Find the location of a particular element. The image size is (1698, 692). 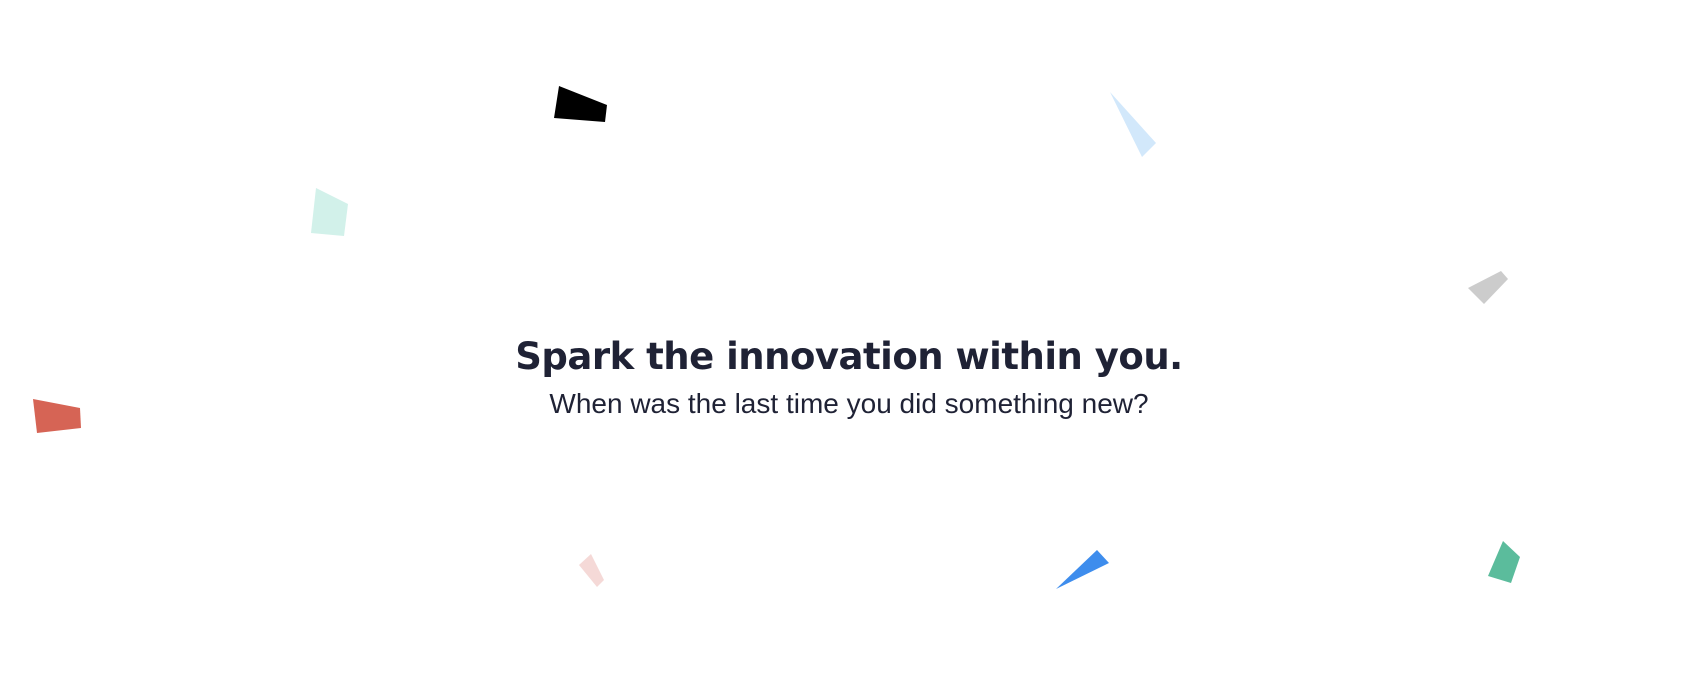

confetti-piece-pale-pink is located at coordinates (591, 570).